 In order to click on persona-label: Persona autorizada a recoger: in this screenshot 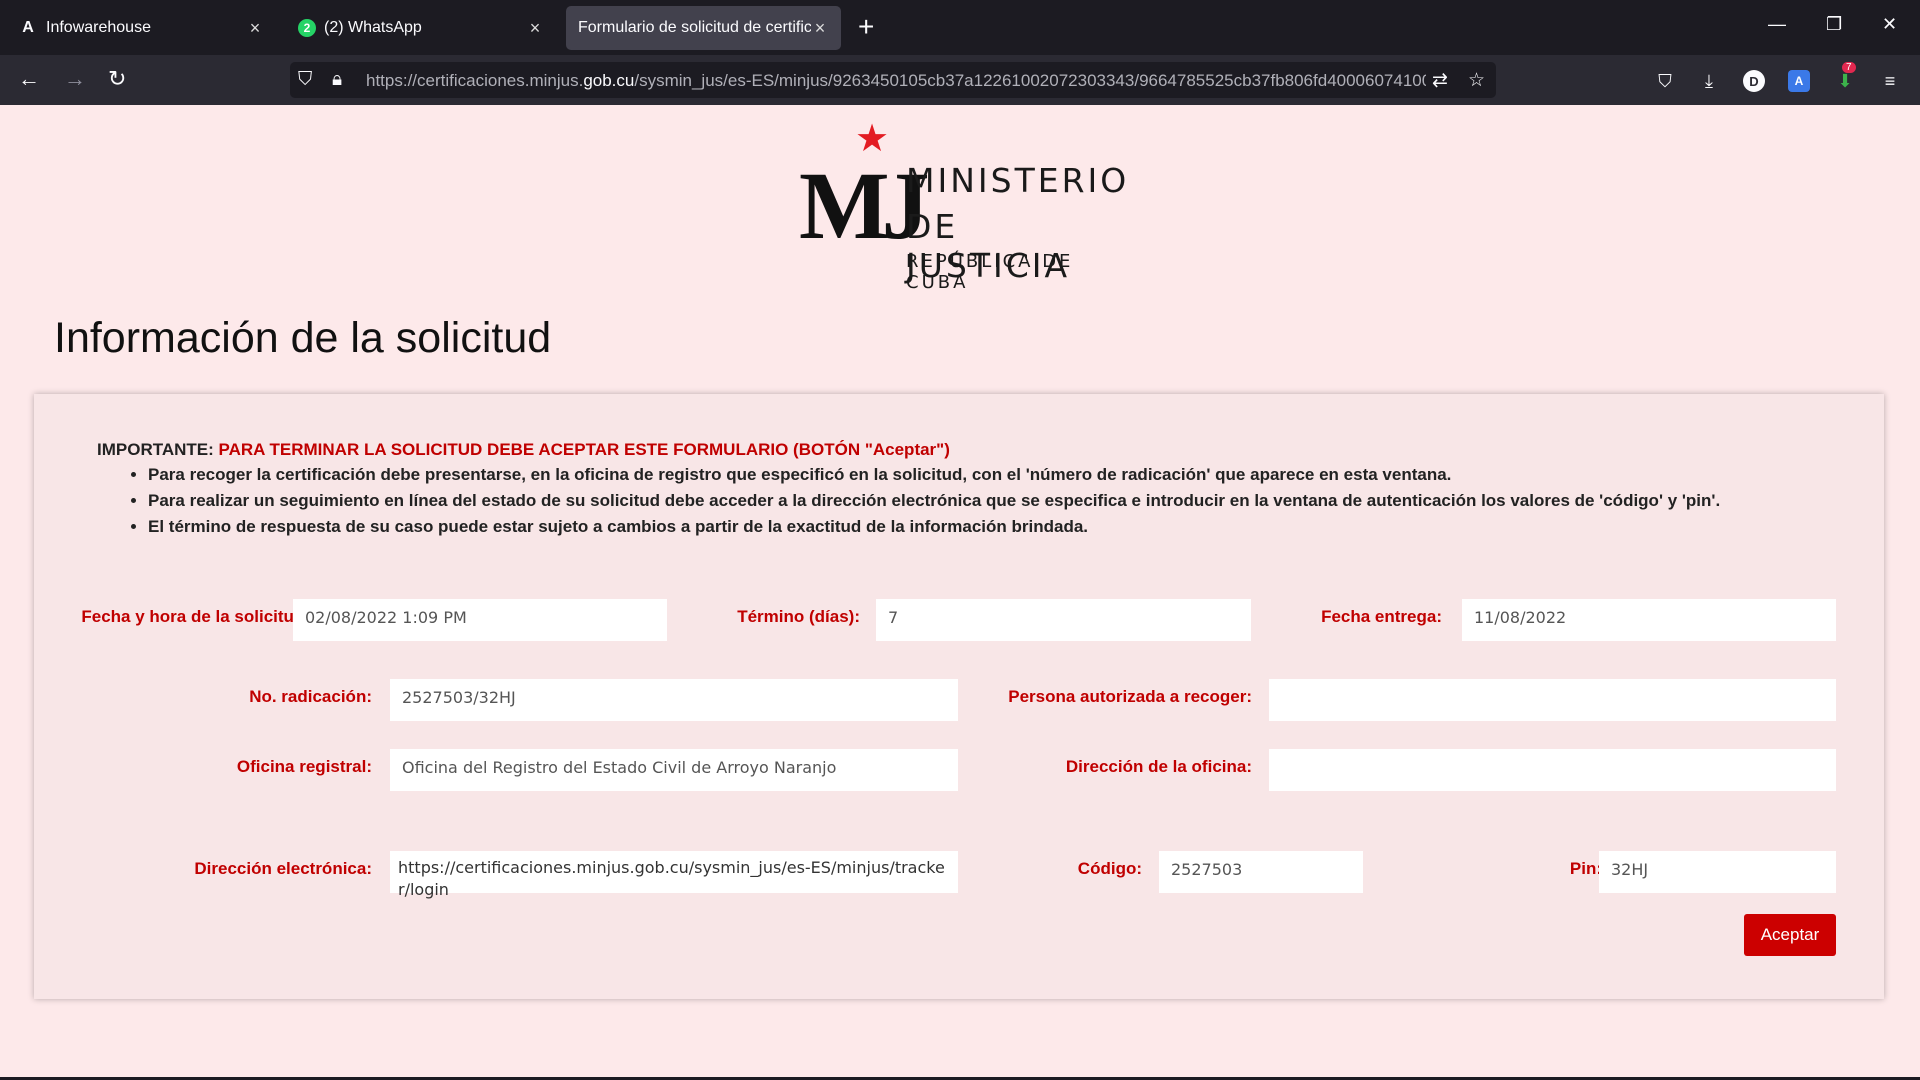, I will do `click(1130, 696)`.